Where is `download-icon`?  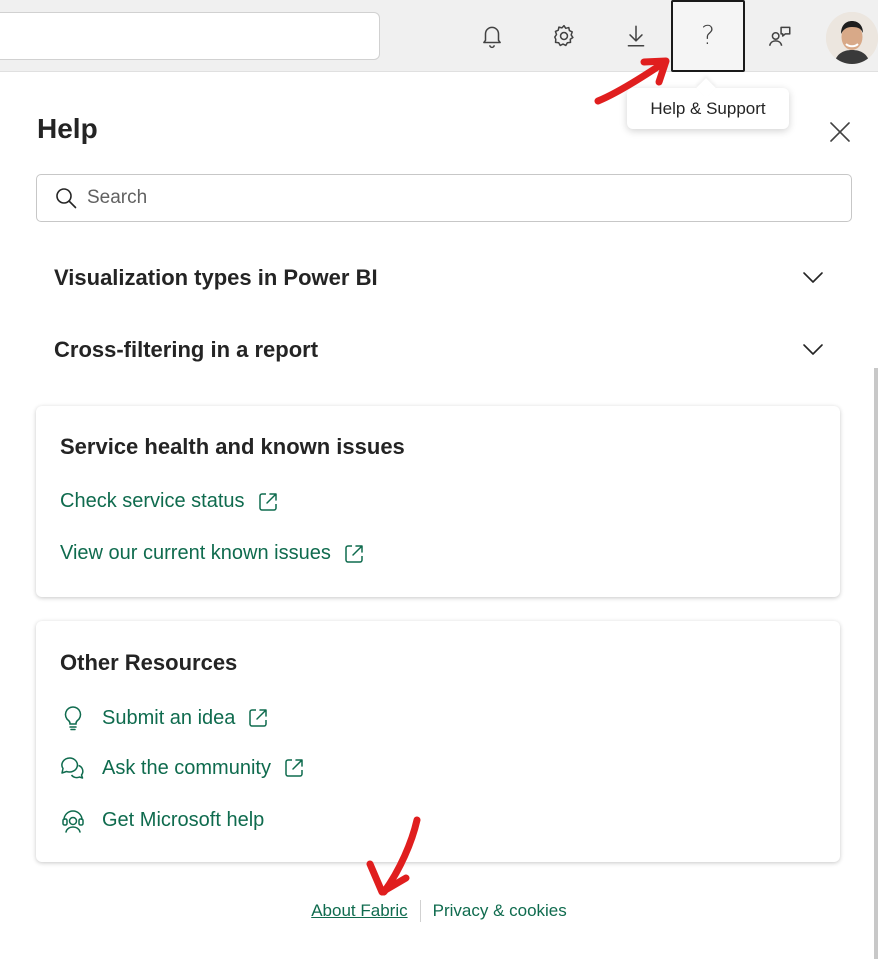 download-icon is located at coordinates (636, 36).